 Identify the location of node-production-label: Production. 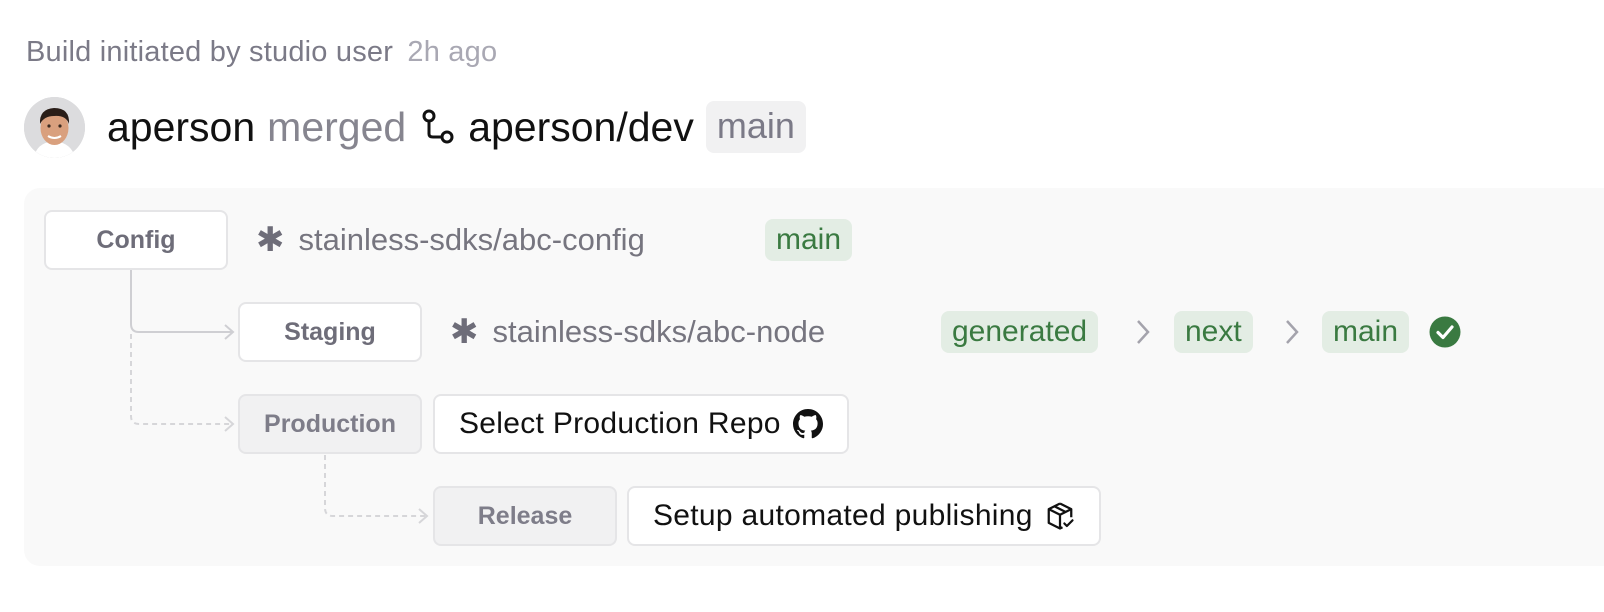
(330, 423).